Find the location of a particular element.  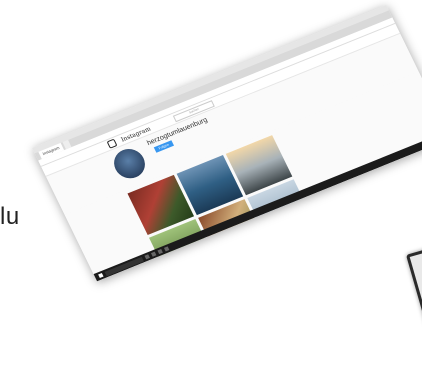

second-monitor is located at coordinates (414, 307).